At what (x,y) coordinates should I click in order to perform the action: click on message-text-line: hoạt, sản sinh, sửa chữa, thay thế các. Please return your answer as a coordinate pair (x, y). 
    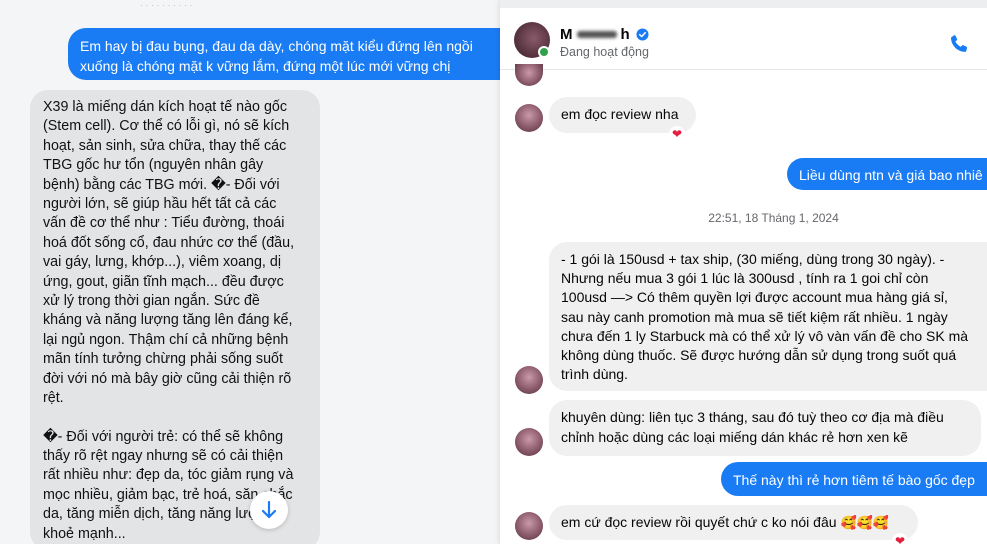
    Looking at the image, I should click on (165, 145).